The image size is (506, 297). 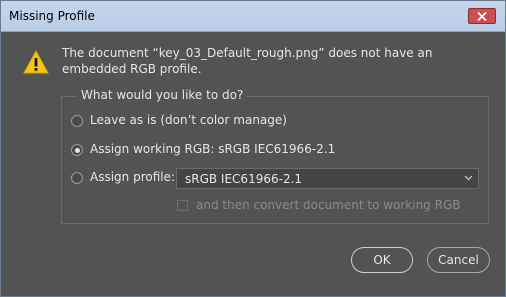 What do you see at coordinates (458, 260) in the screenshot?
I see `cancel-button: Cancel` at bounding box center [458, 260].